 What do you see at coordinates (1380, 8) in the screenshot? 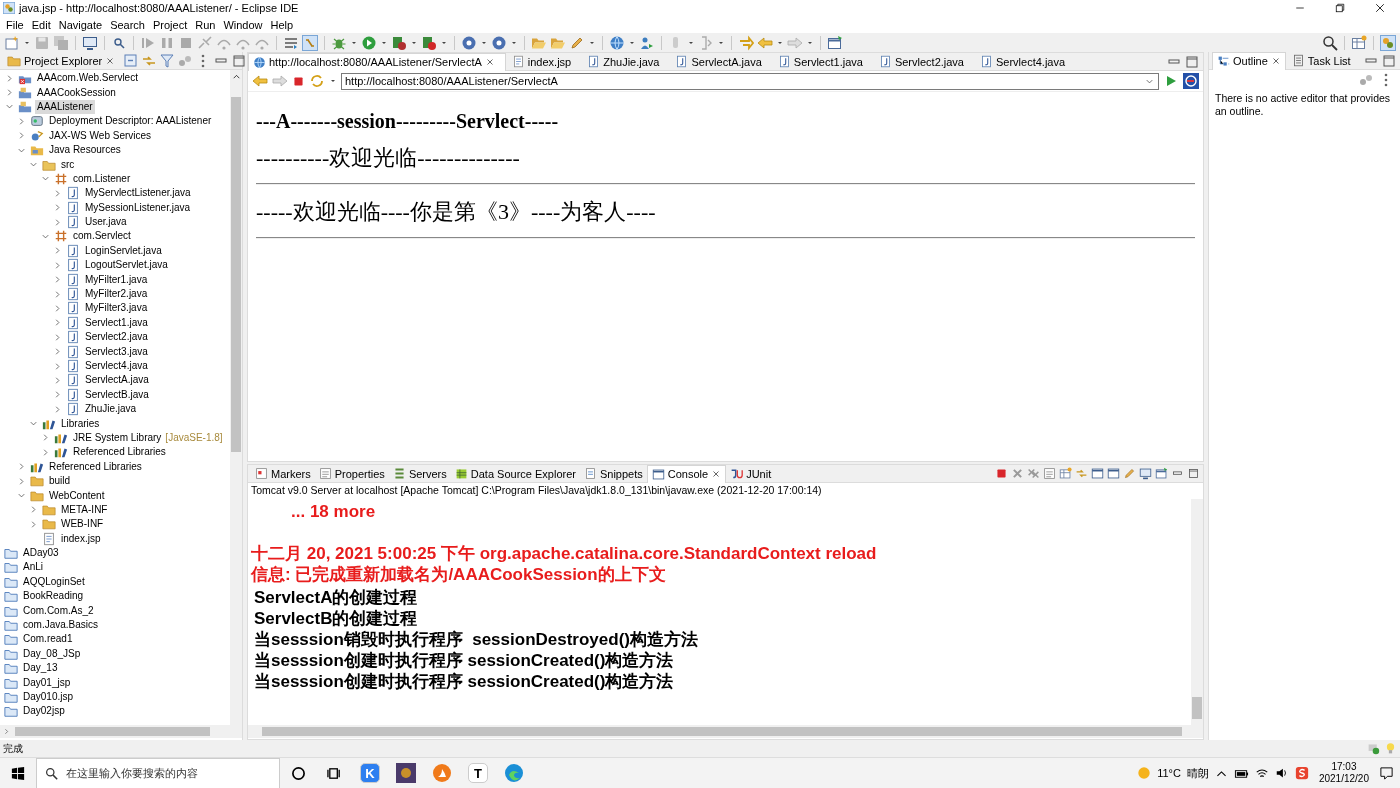
I see `close-icon` at bounding box center [1380, 8].